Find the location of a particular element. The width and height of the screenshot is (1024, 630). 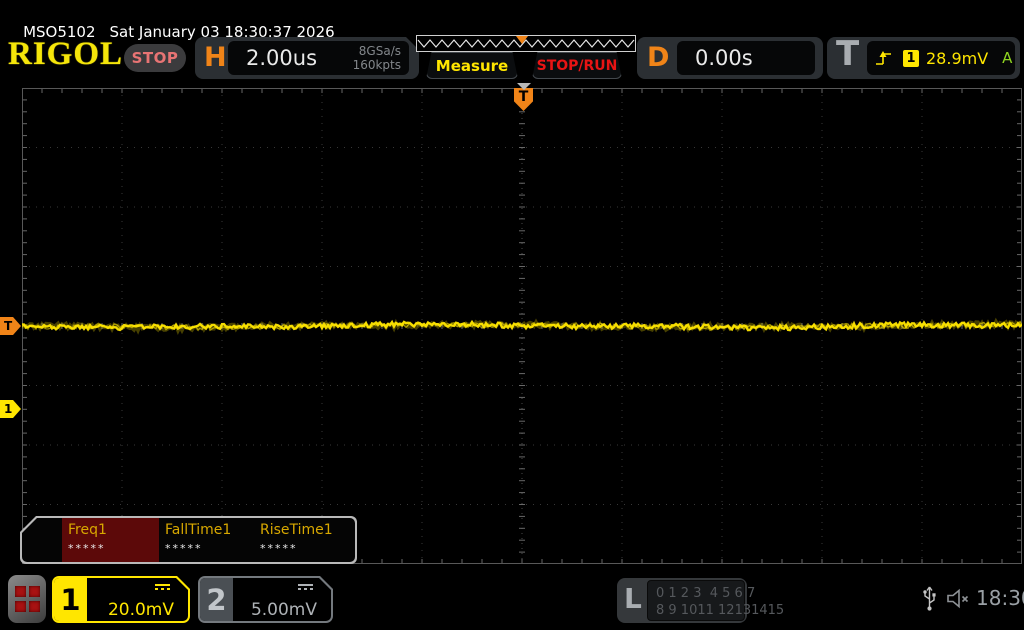

channel2-values: 5.00mV -7.80mV is located at coordinates (277, 603).